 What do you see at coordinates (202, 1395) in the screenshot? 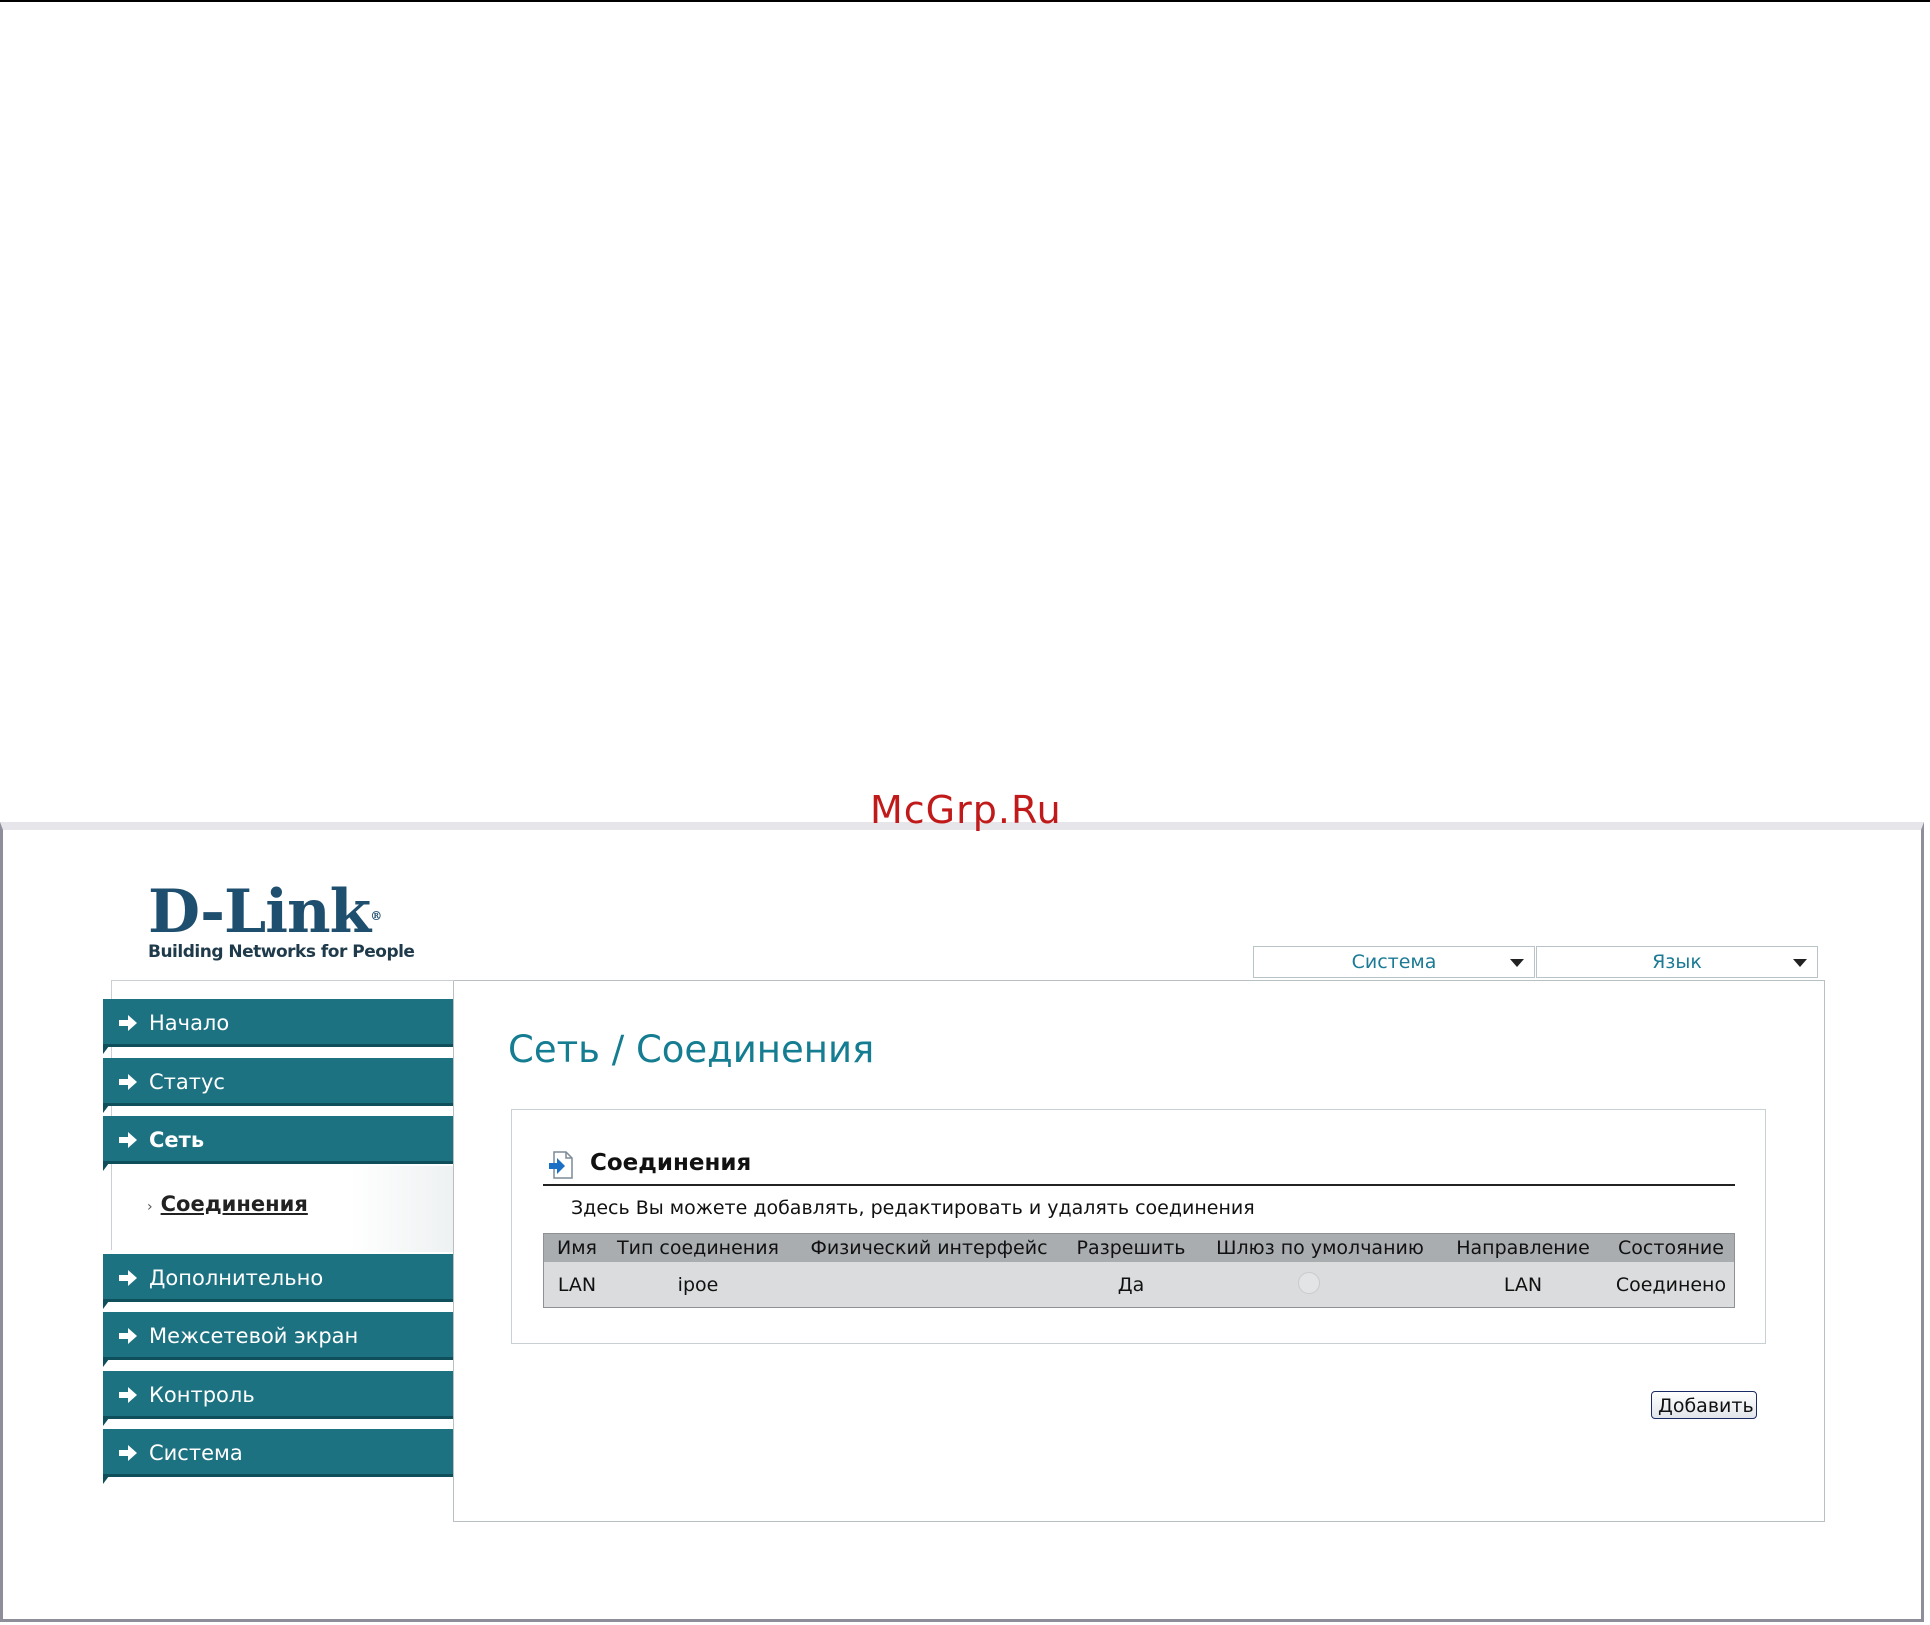
I see `sidebar-item-label: Контроль` at bounding box center [202, 1395].